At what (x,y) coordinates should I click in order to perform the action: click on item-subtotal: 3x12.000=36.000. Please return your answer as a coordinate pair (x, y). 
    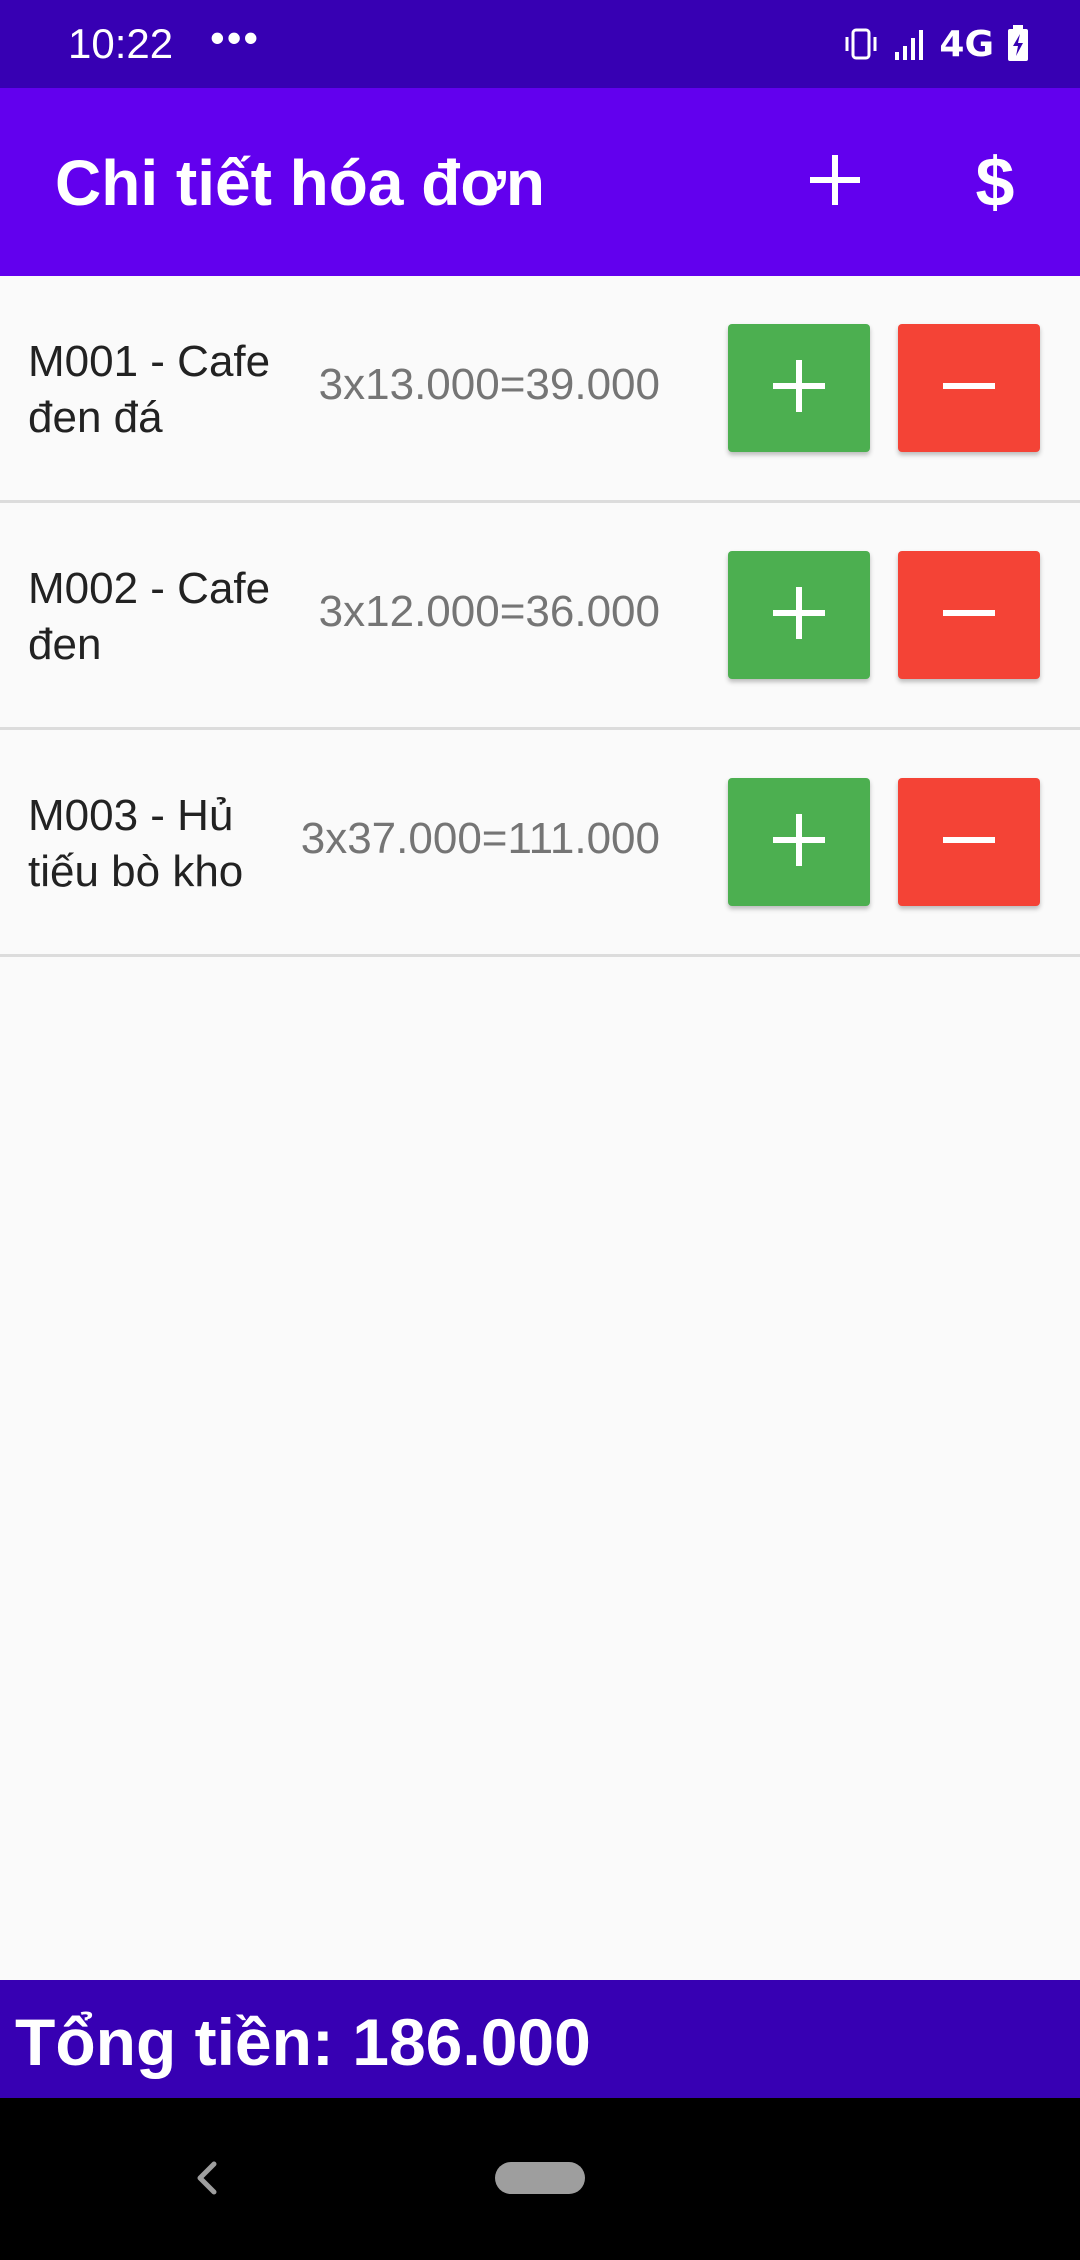
    Looking at the image, I should click on (489, 611).